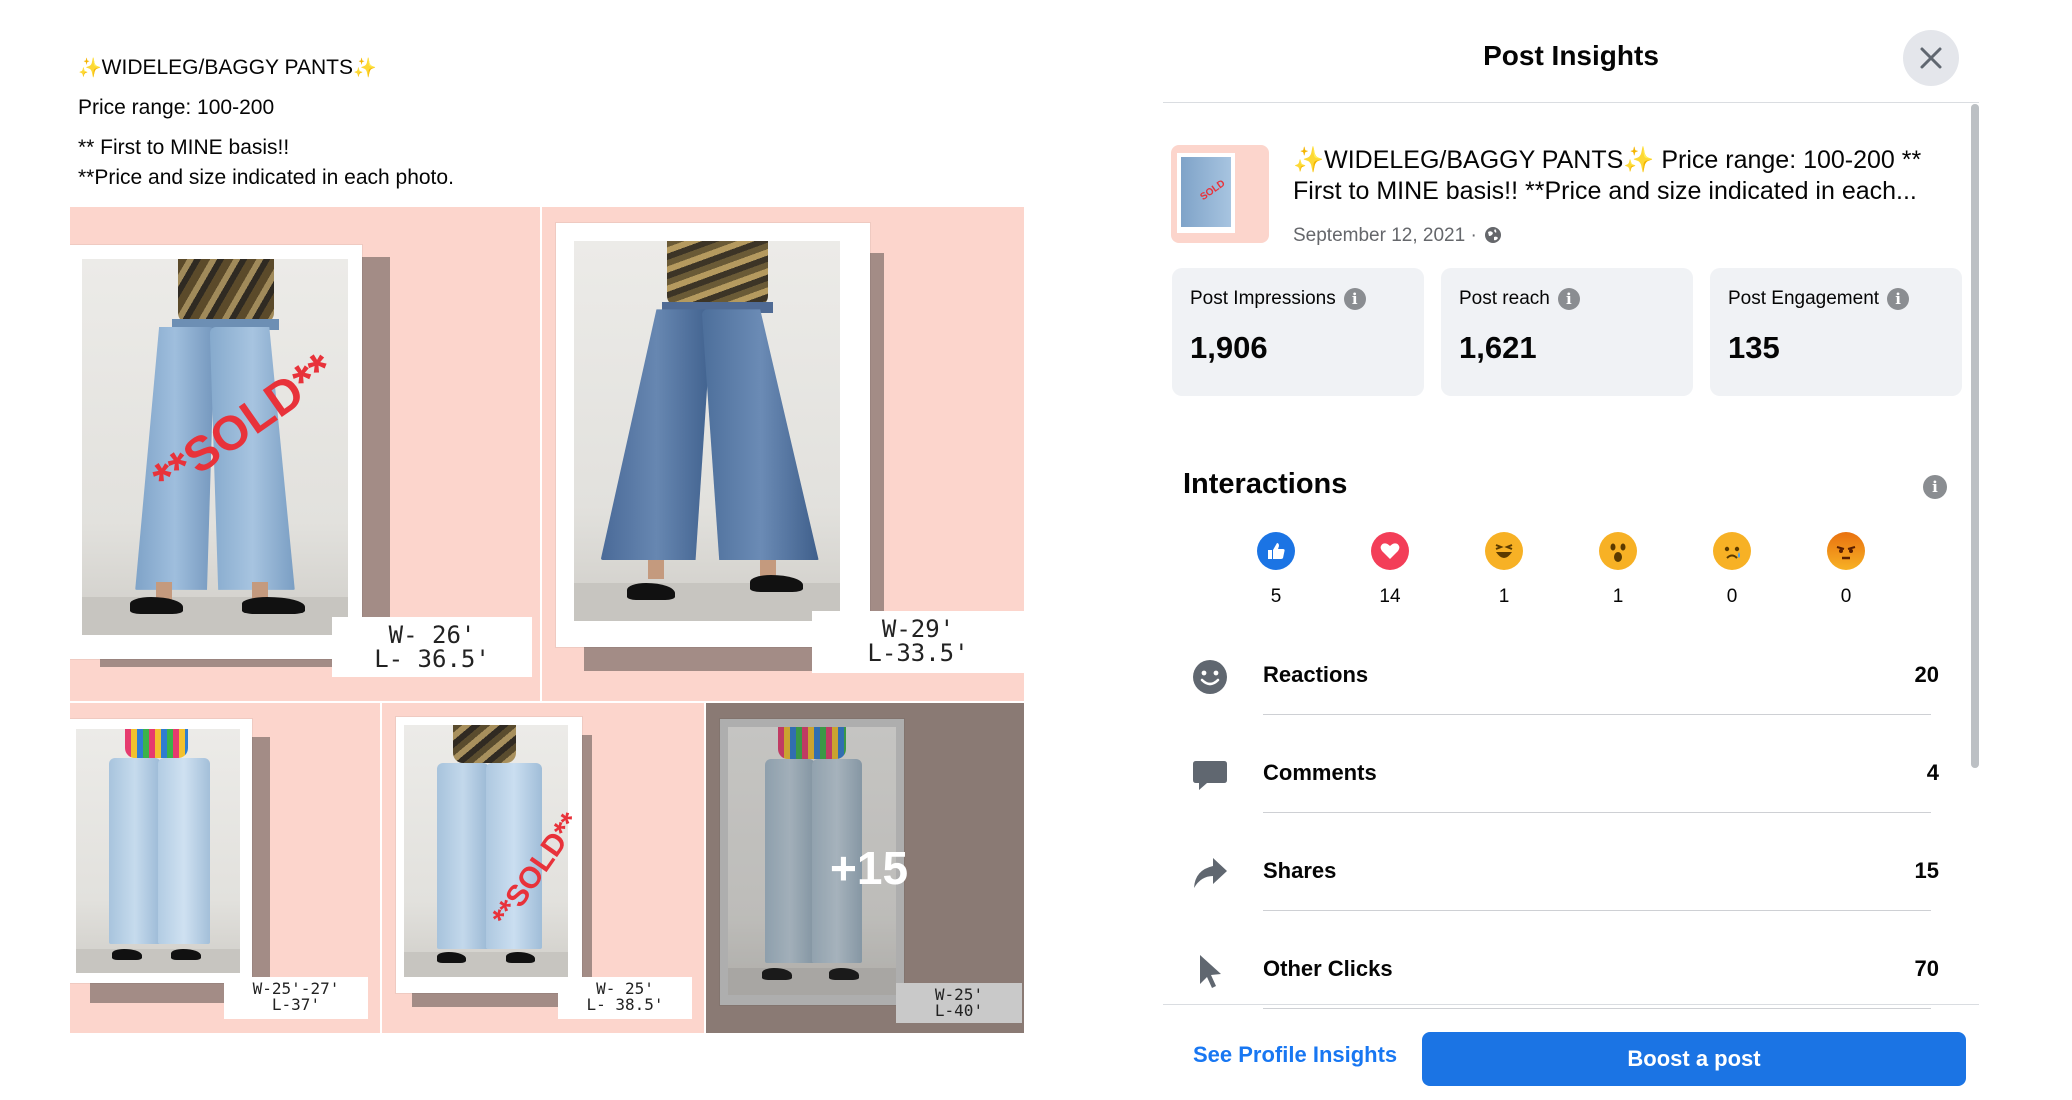  Describe the element at coordinates (1571, 102) in the screenshot. I see `header-divider` at that location.